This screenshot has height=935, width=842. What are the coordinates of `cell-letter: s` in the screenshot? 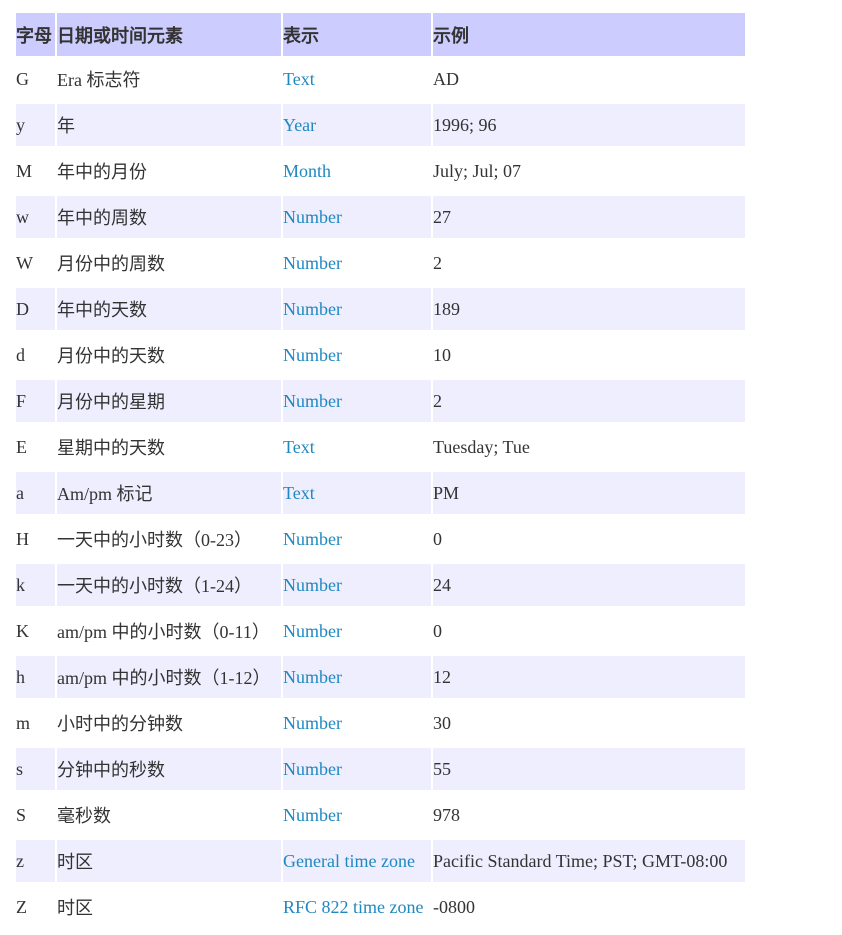 It's located at (35, 769).